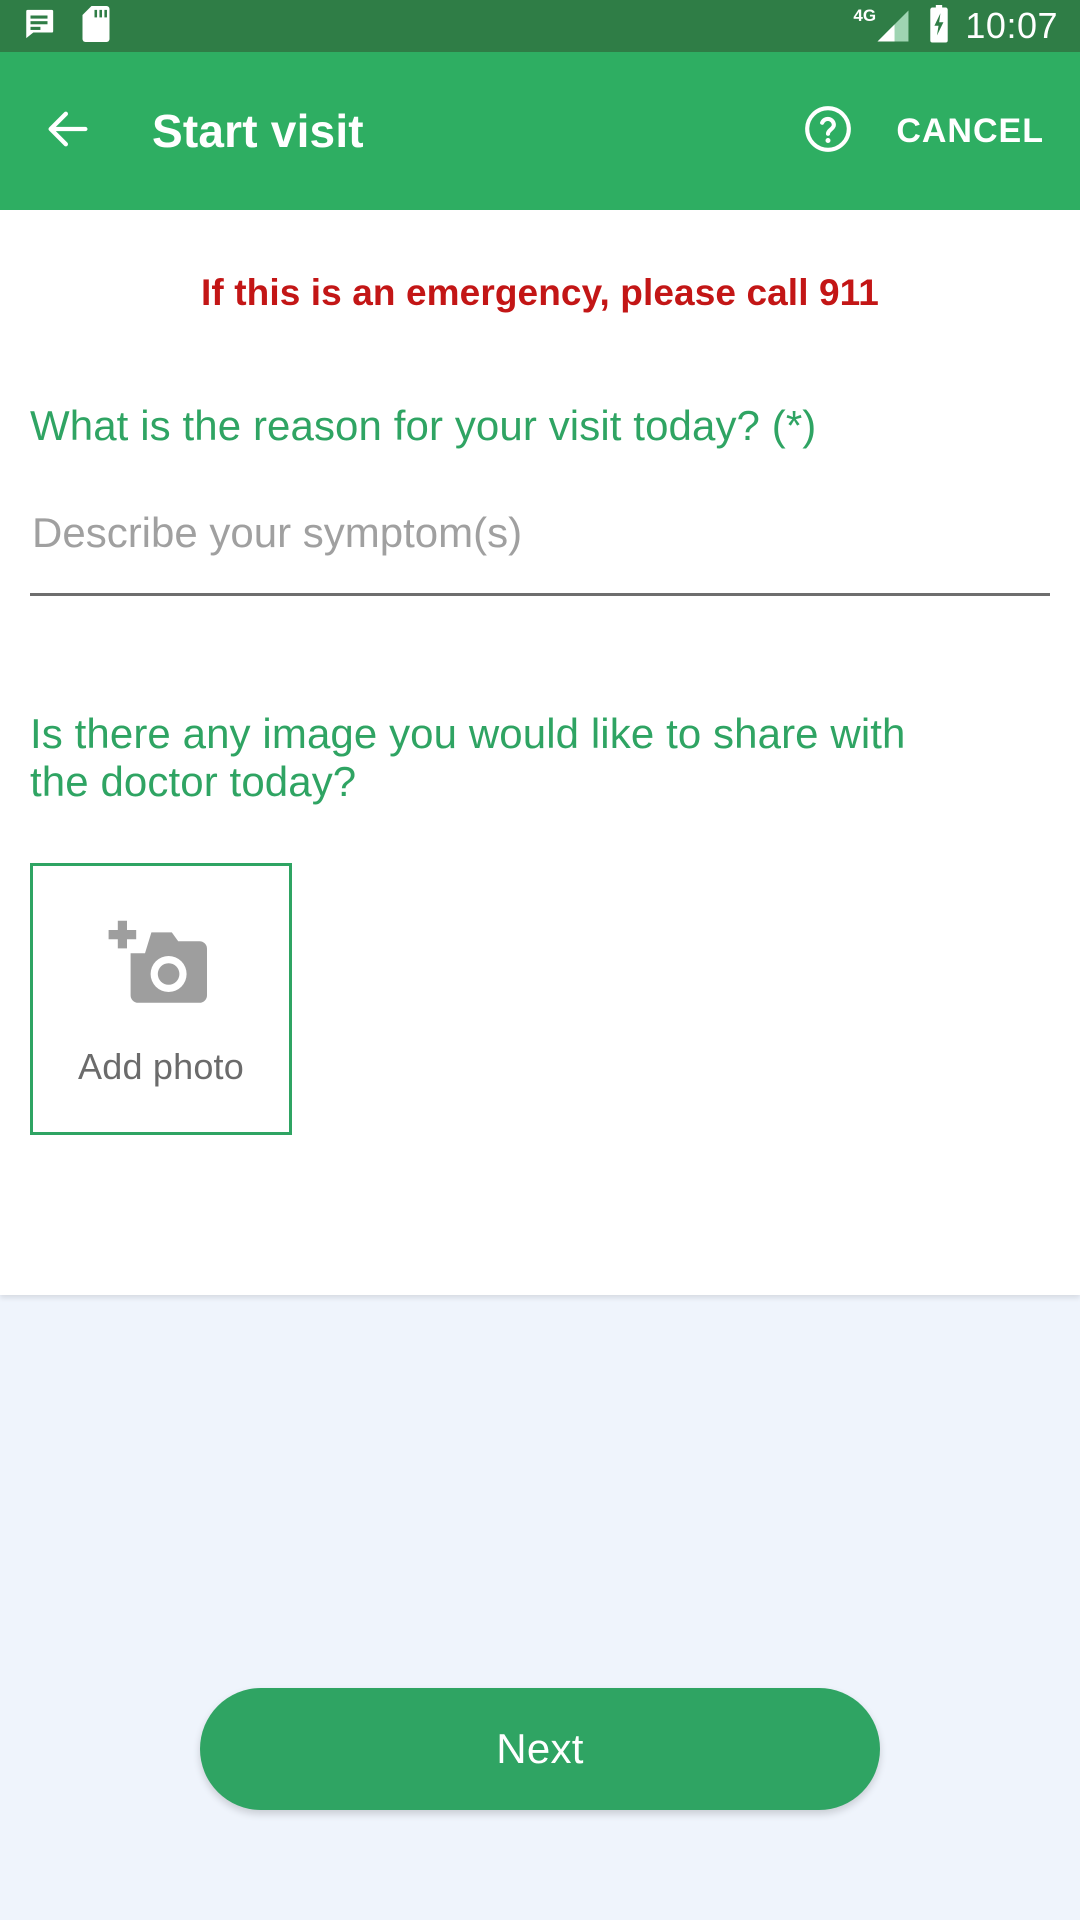 The width and height of the screenshot is (1080, 1920). What do you see at coordinates (161, 1066) in the screenshot?
I see `add-photo-label: Add photo` at bounding box center [161, 1066].